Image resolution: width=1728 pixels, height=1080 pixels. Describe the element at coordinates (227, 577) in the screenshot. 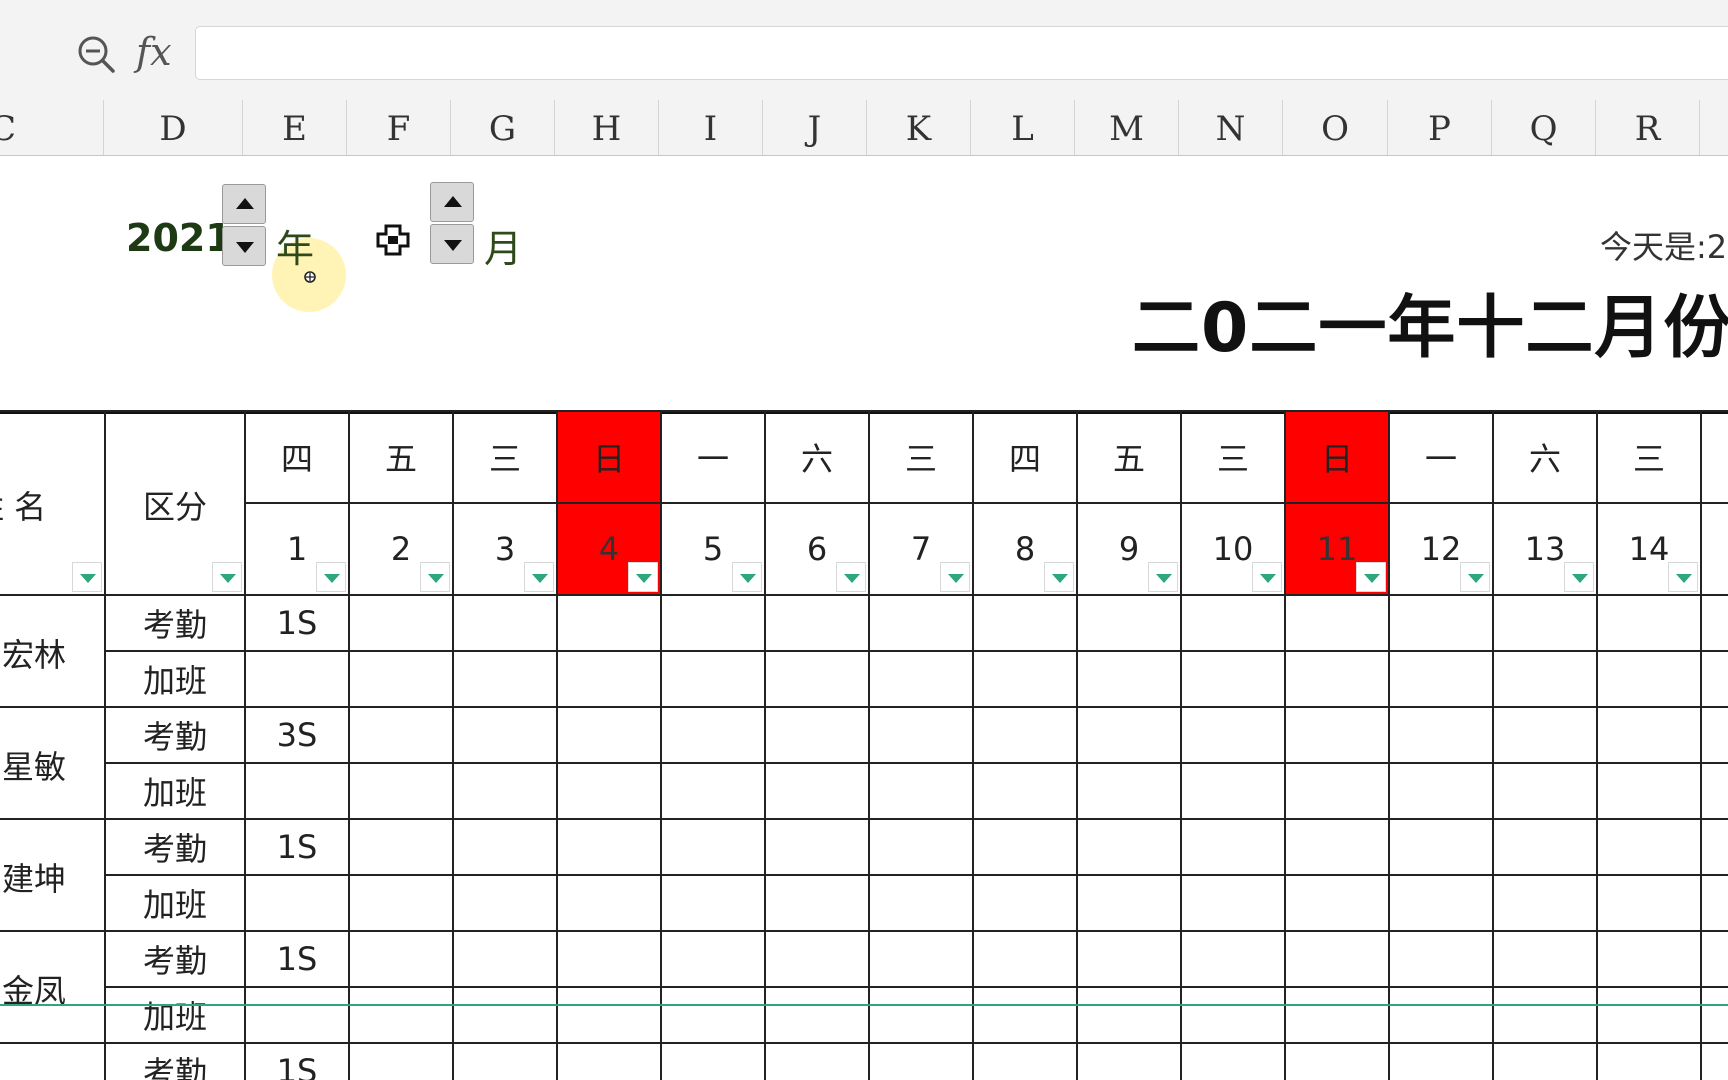

I see `category-filter-button` at that location.